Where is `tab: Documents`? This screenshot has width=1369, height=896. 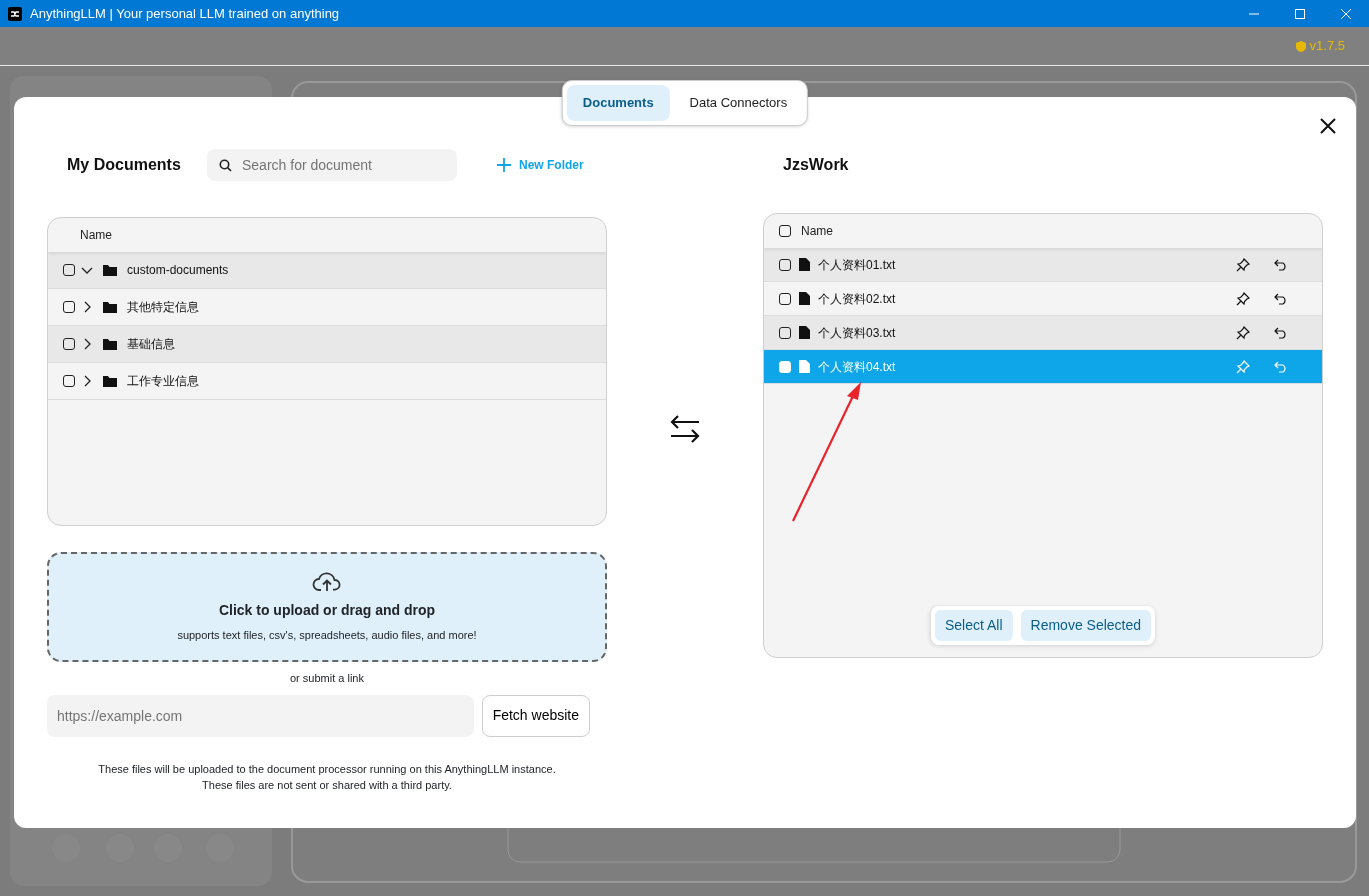
tab: Documents is located at coordinates (618, 103).